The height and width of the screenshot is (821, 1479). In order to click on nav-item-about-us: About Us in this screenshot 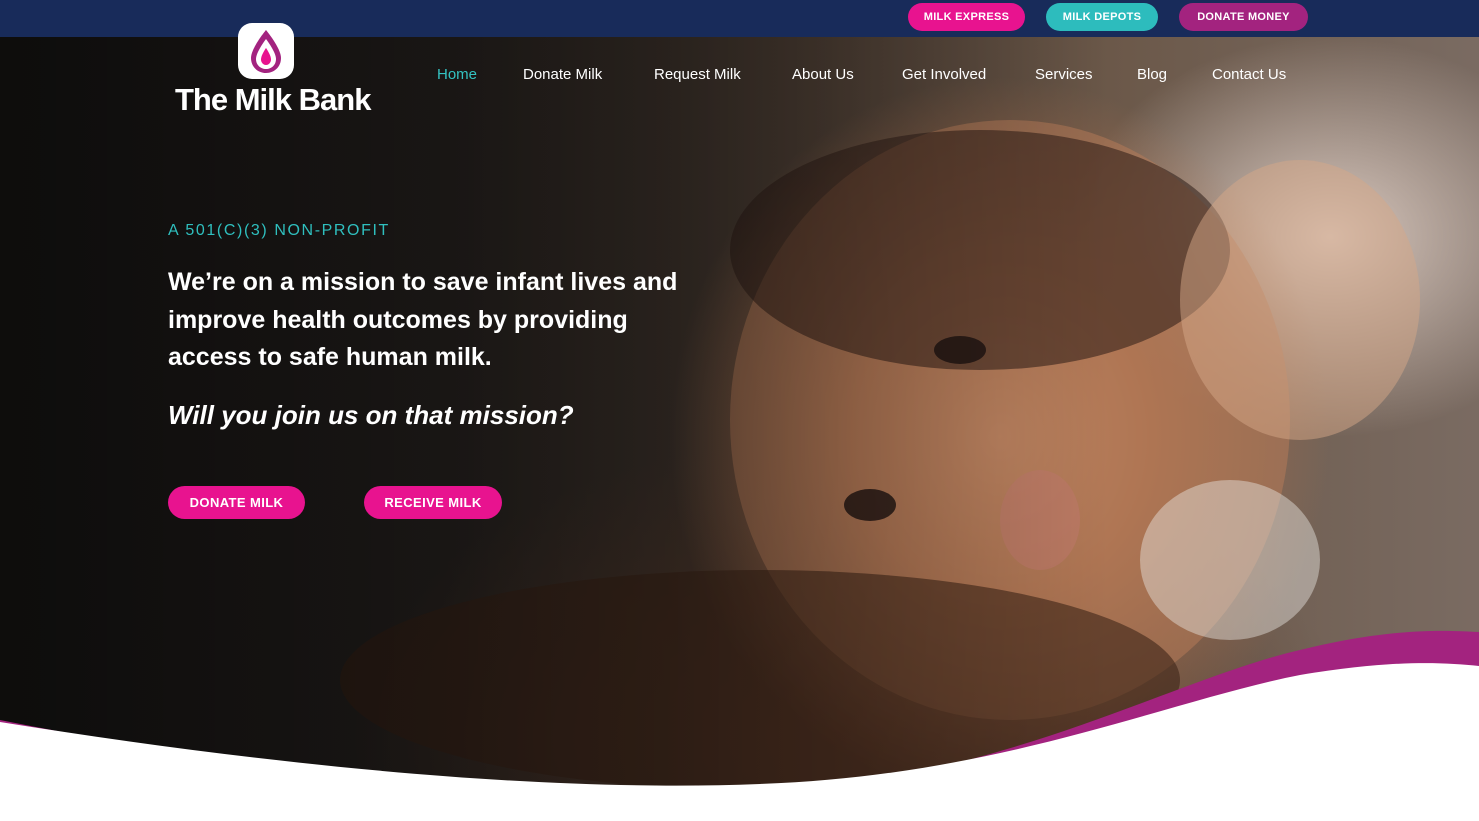, I will do `click(823, 74)`.